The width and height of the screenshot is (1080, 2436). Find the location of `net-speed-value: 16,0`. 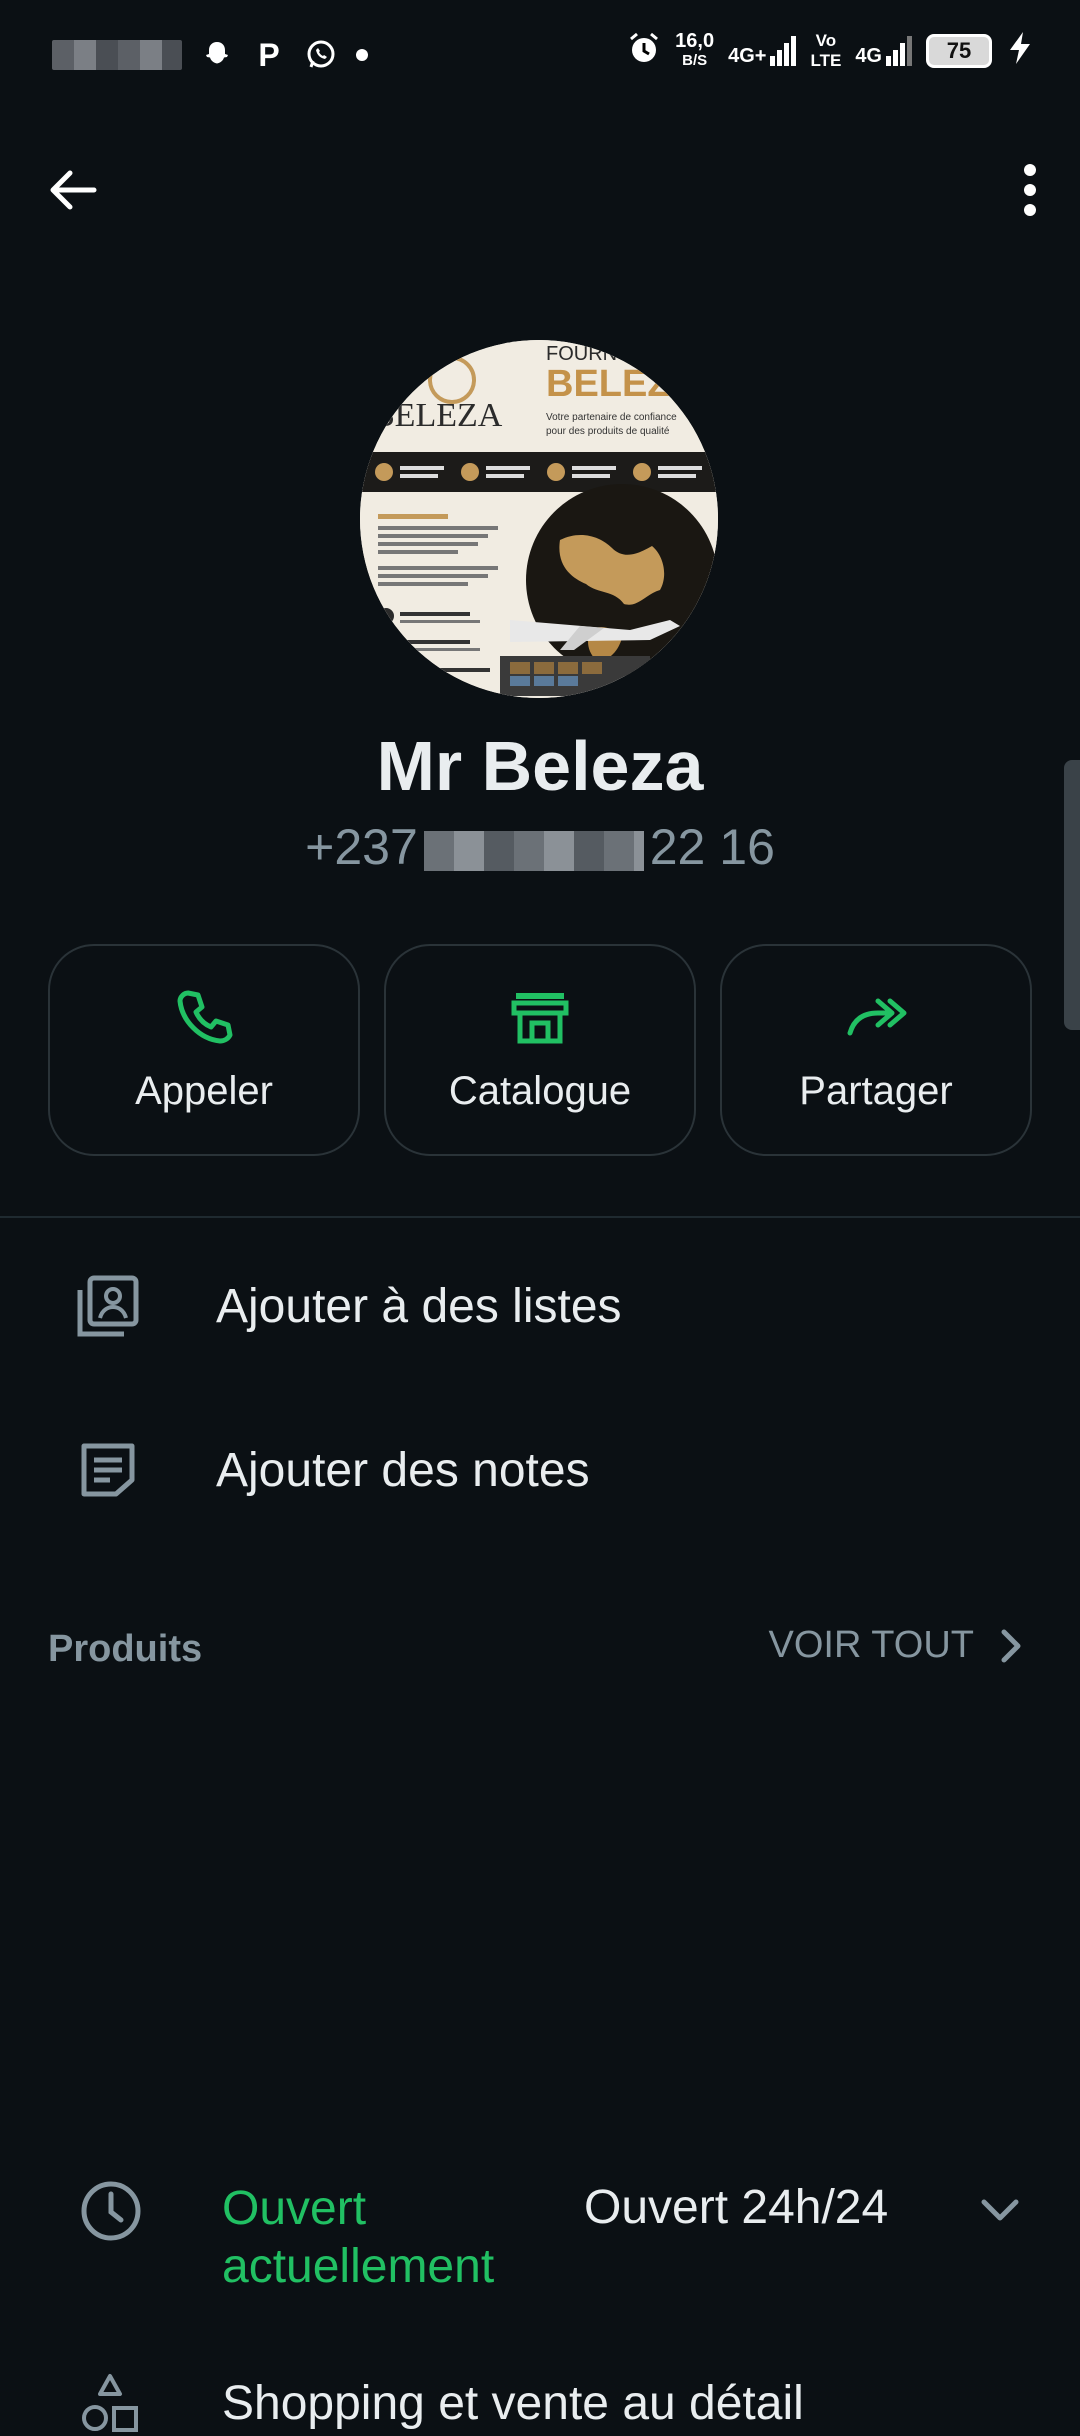

net-speed-value: 16,0 is located at coordinates (695, 40).